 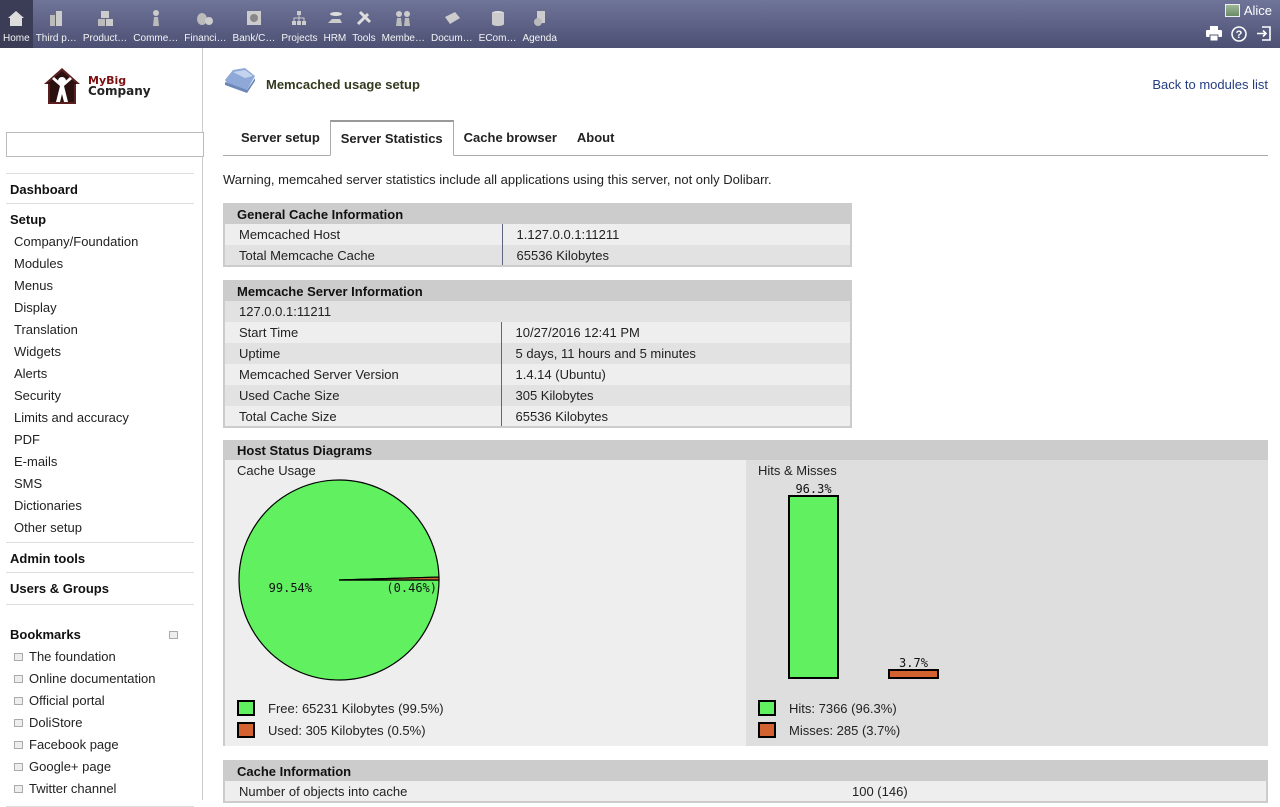 What do you see at coordinates (16, 24) in the screenshot?
I see `topnav-item-0: Home` at bounding box center [16, 24].